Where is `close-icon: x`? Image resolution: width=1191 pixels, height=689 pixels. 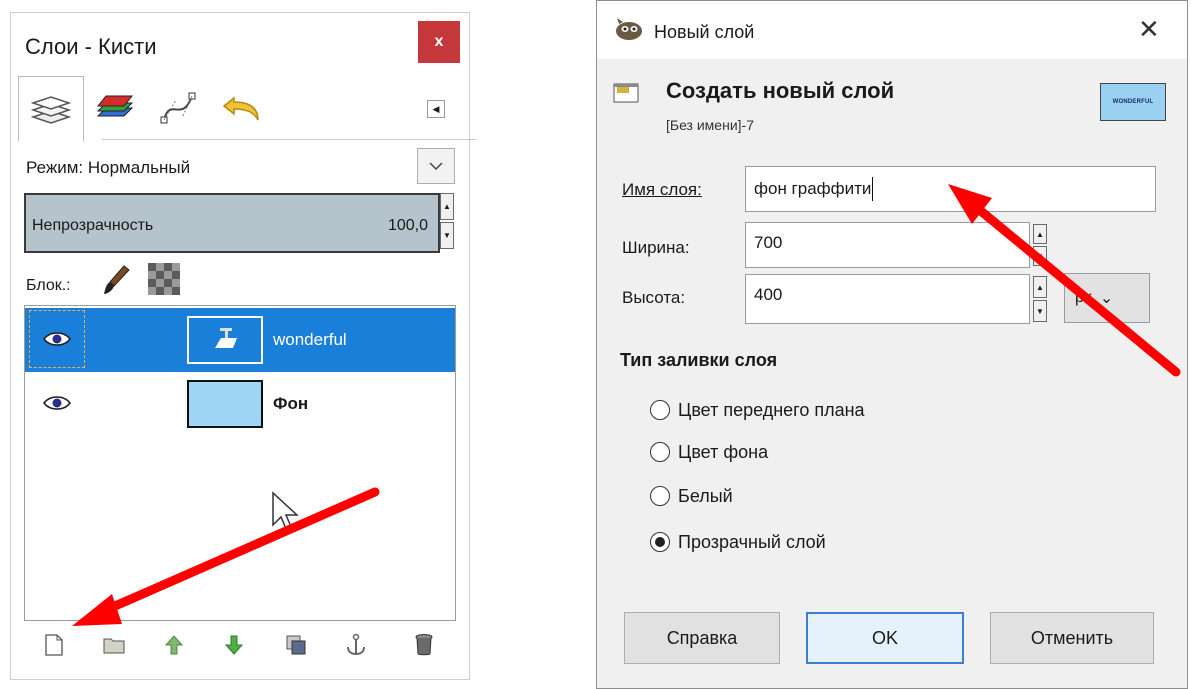 close-icon: x is located at coordinates (439, 41).